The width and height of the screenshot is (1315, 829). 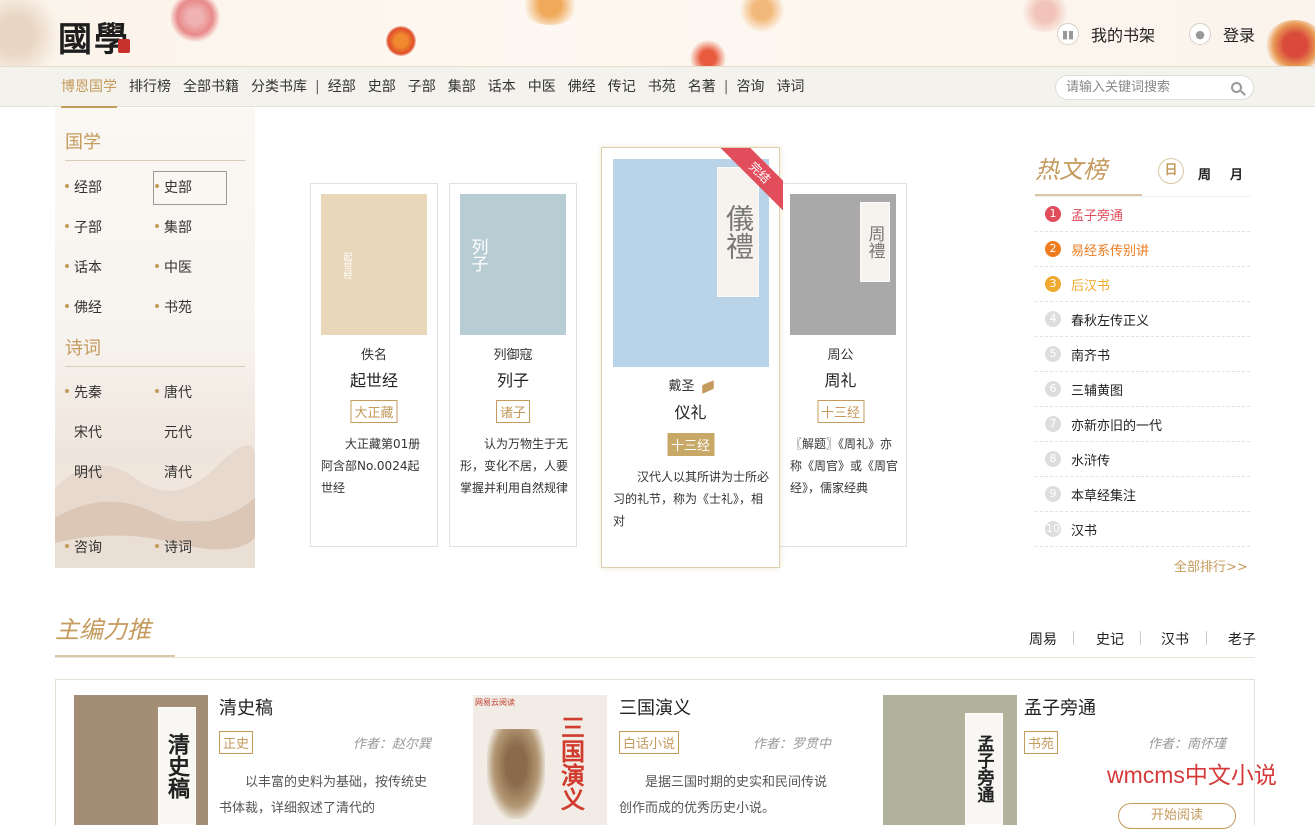 I want to click on tab-zhouyi: 周易, so click(x=1043, y=639).